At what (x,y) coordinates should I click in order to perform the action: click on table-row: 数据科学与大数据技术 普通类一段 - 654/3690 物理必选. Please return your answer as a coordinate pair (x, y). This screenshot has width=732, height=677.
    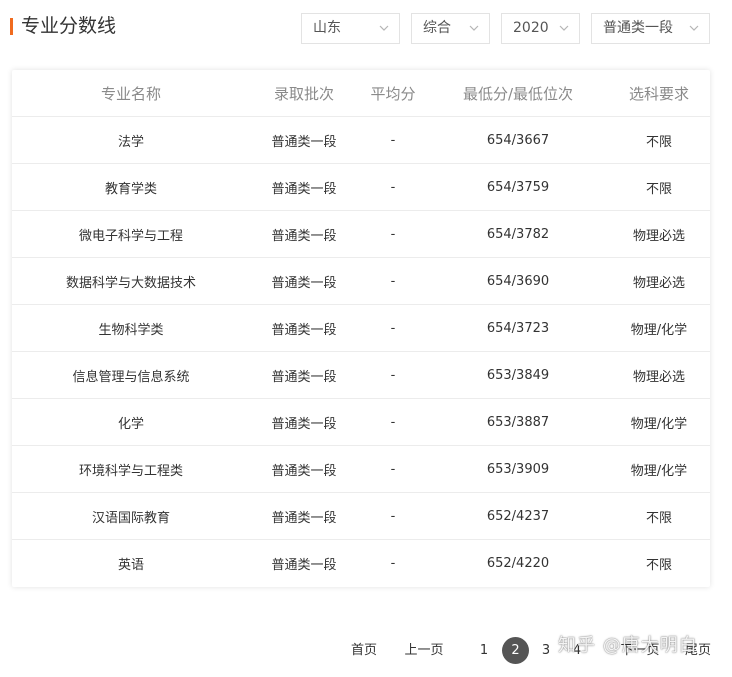
    Looking at the image, I should click on (361, 281).